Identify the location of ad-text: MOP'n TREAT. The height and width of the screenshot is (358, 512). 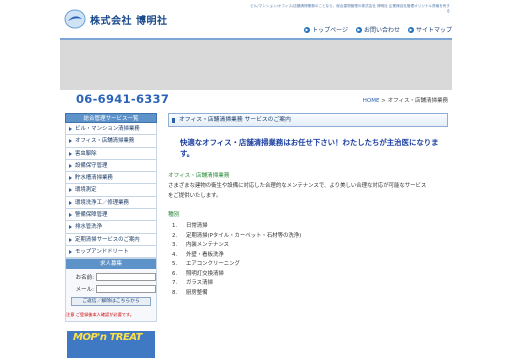
(107, 337).